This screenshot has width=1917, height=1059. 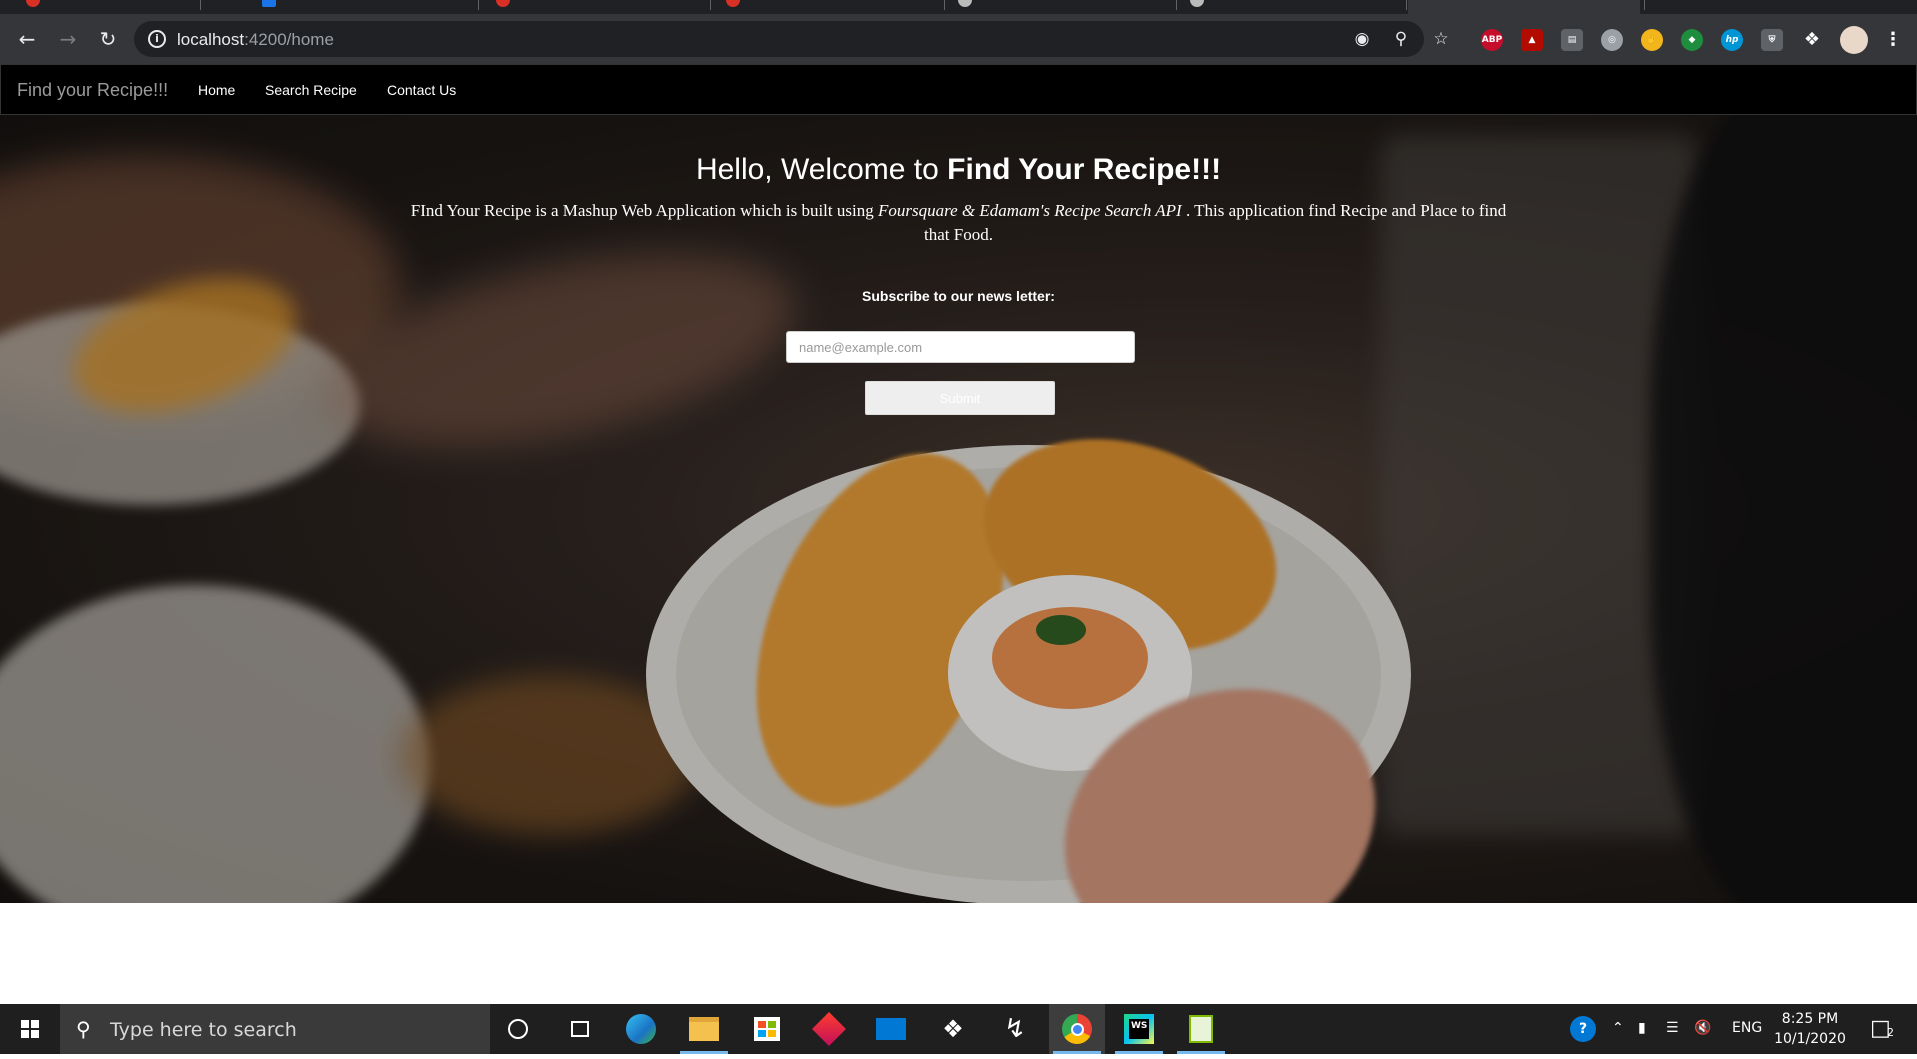 I want to click on nav-link-contact-us: Contact Us, so click(x=421, y=90).